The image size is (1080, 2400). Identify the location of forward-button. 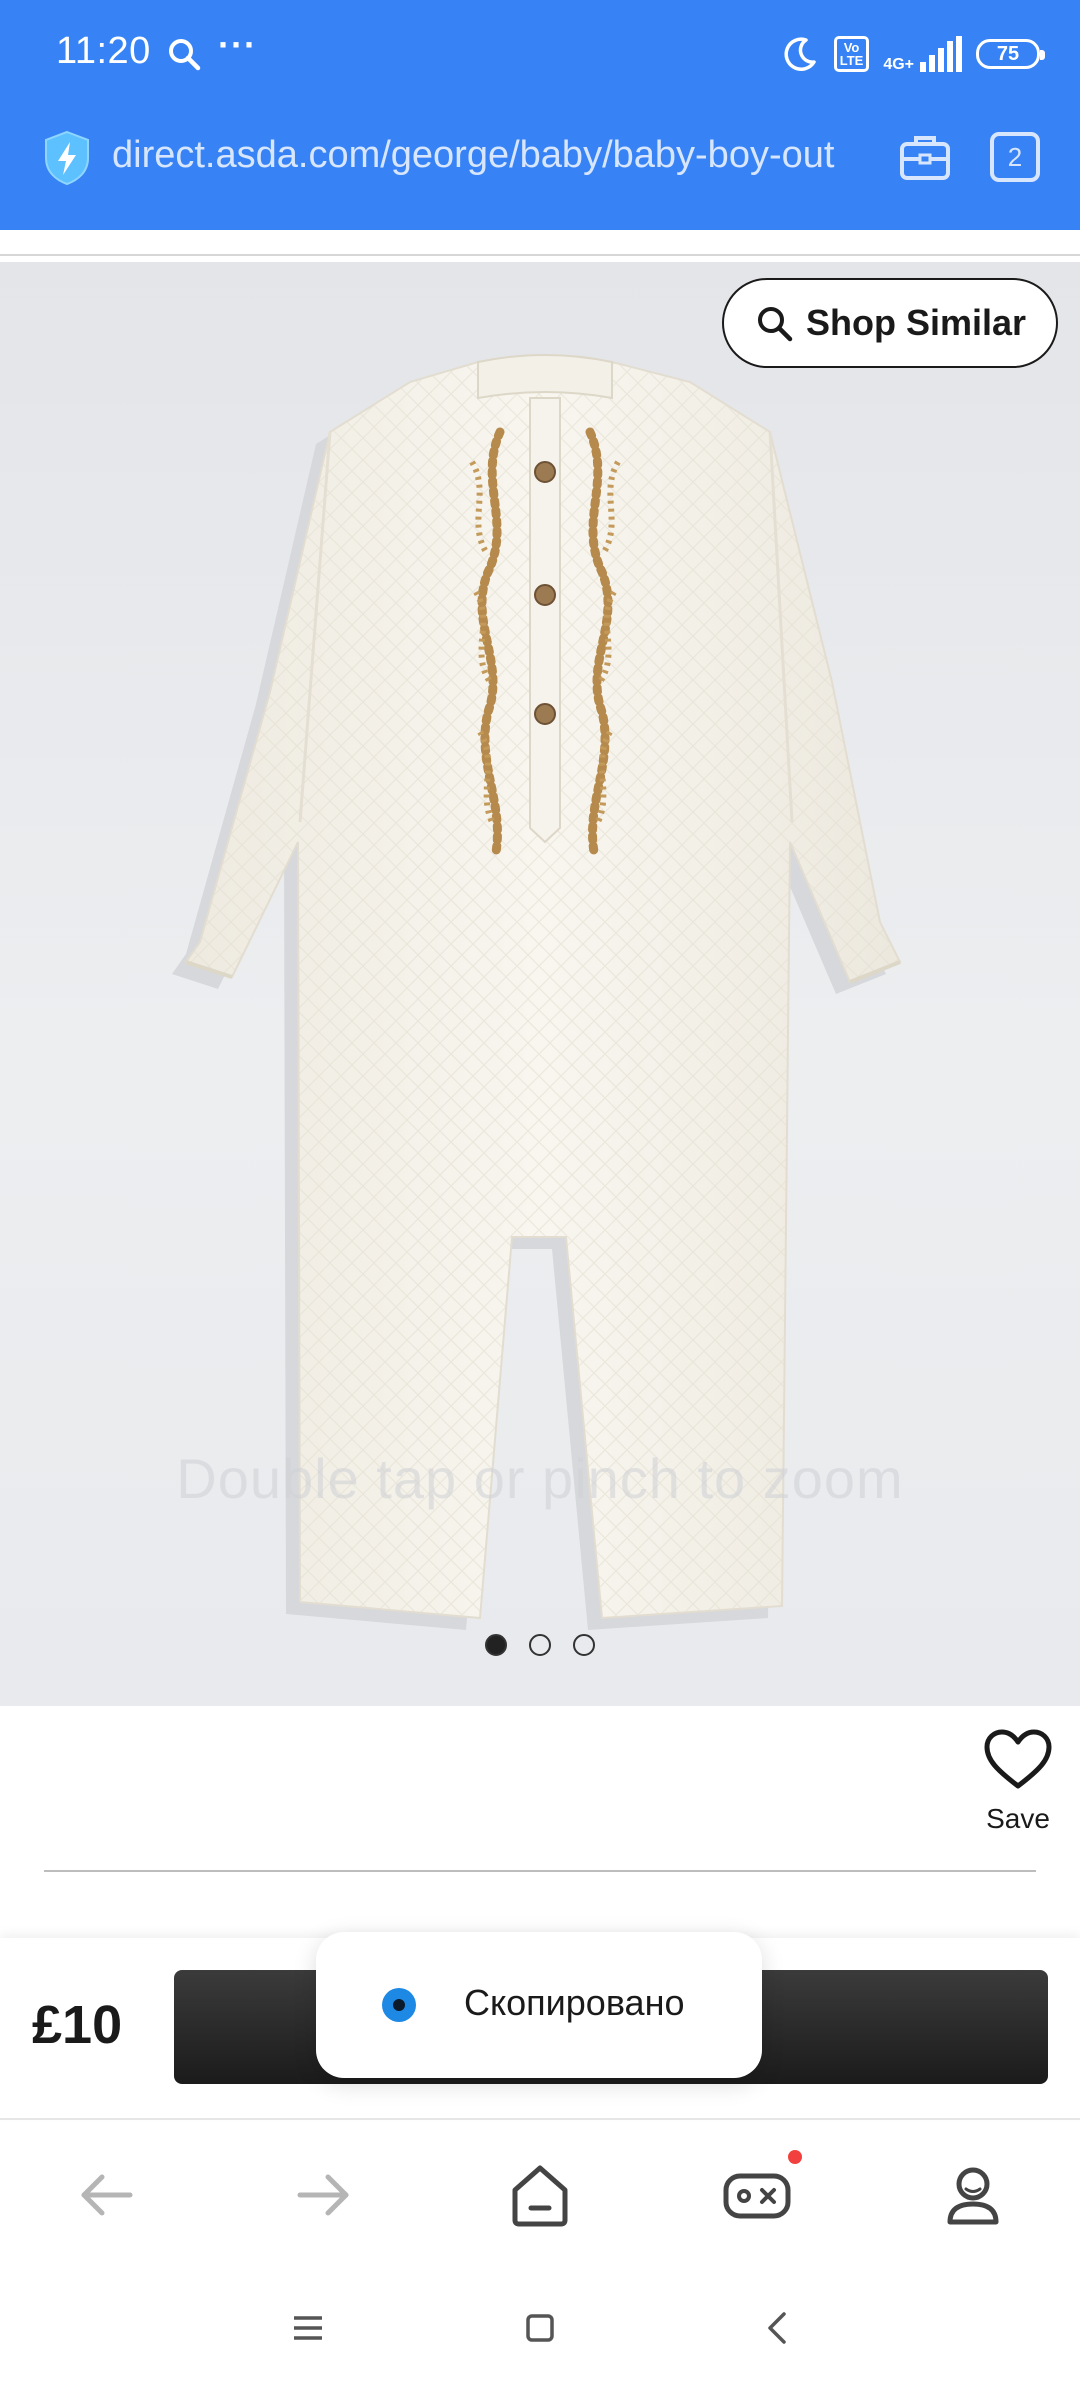
(323, 2195).